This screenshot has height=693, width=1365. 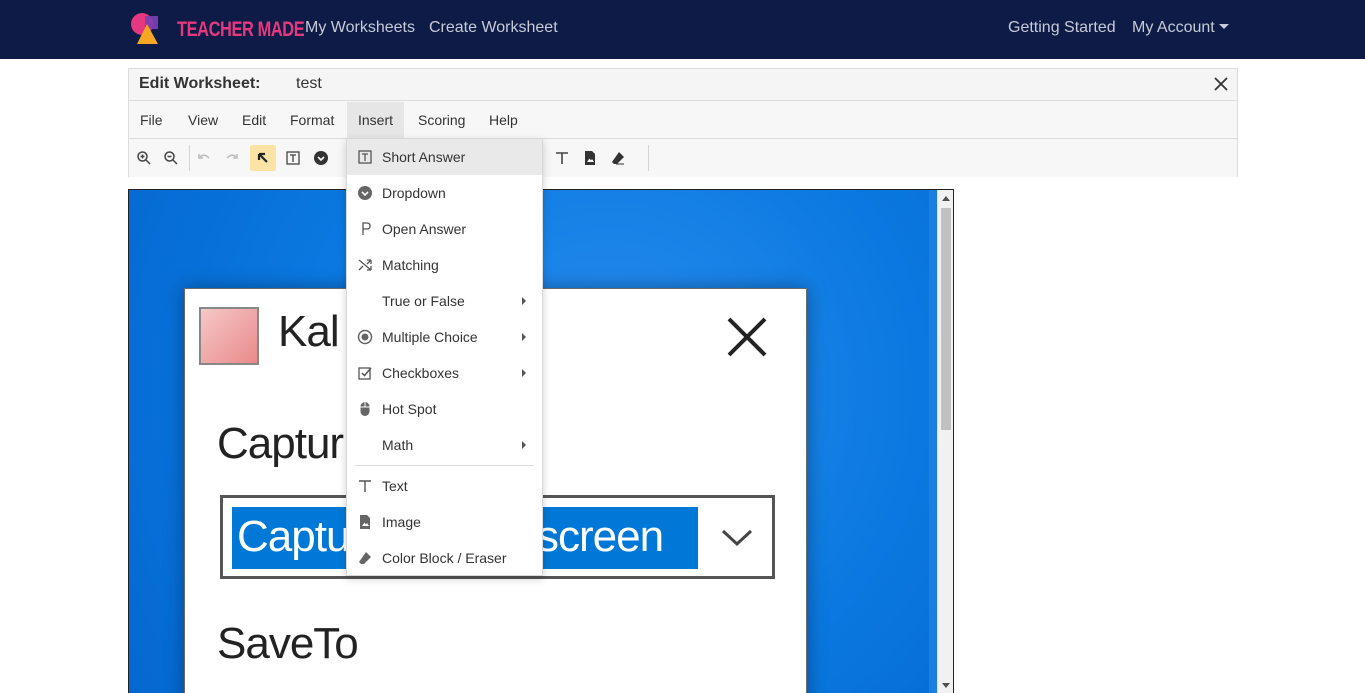 I want to click on dropdown-tool-button, so click(x=321, y=158).